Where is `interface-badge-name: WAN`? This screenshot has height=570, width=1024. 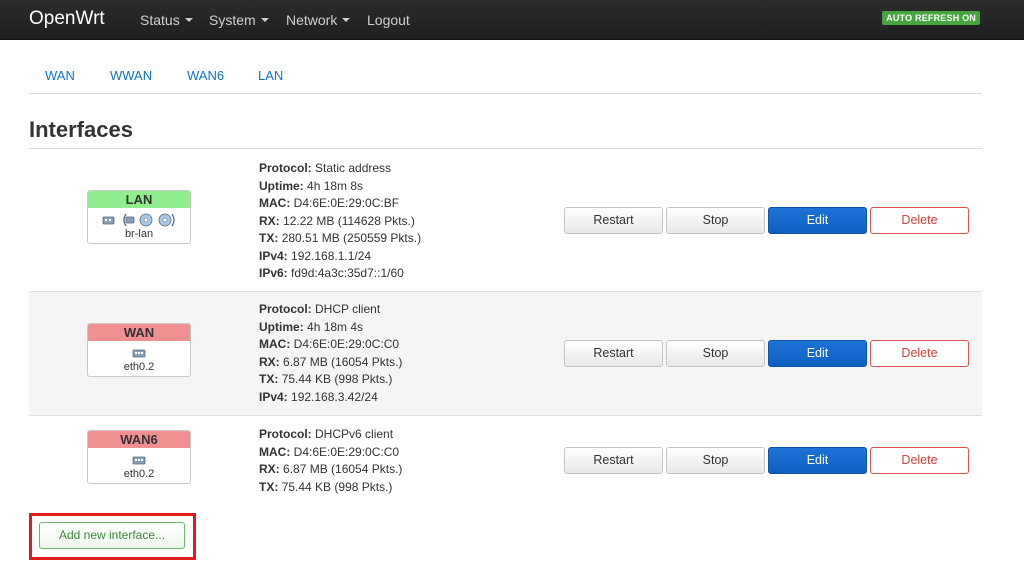 interface-badge-name: WAN is located at coordinates (139, 332).